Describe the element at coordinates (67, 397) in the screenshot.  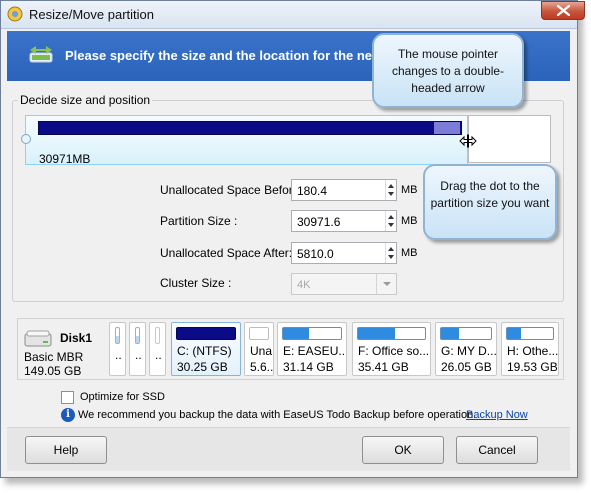
I see `optimize-ssd-checkbox` at that location.